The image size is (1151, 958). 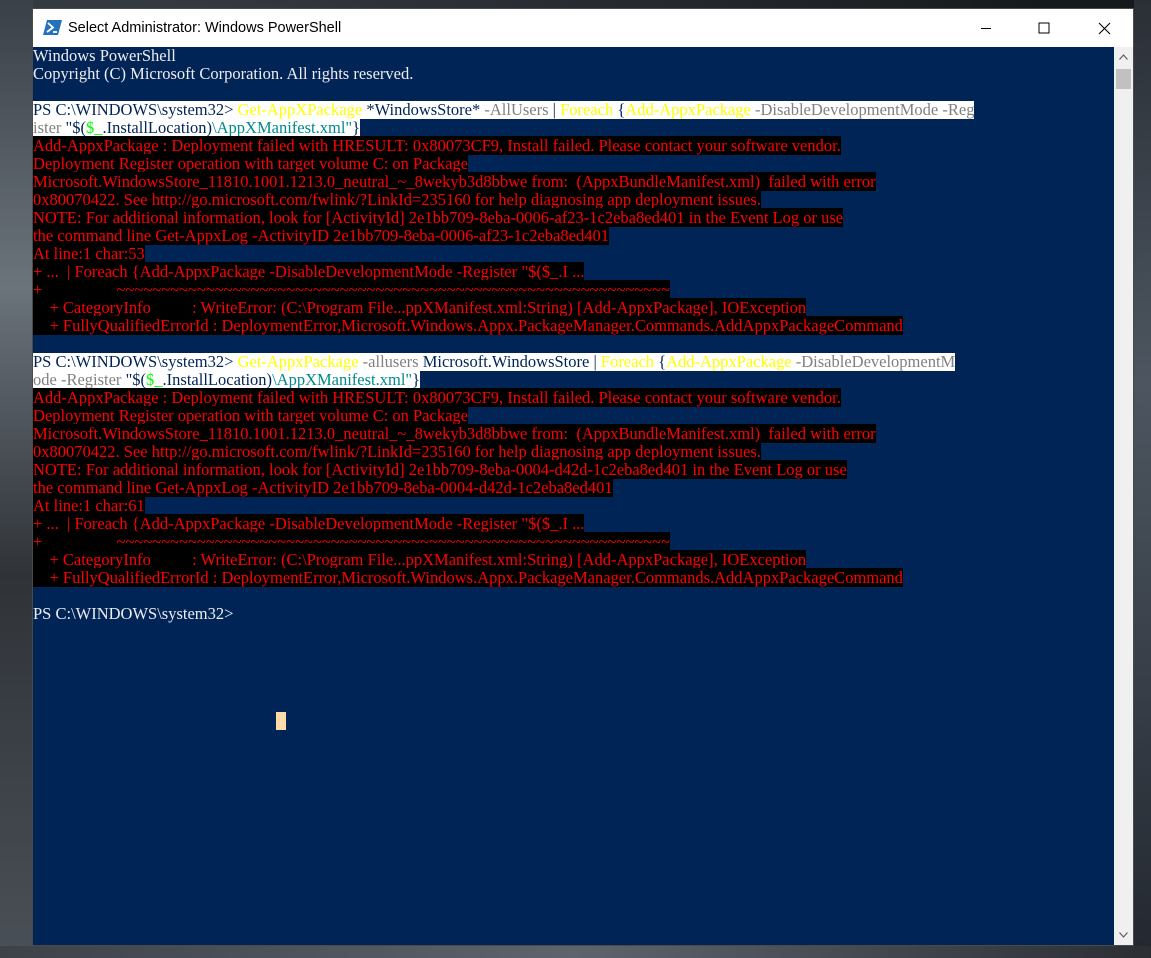 I want to click on scrollbar-thumb, so click(x=1123, y=79).